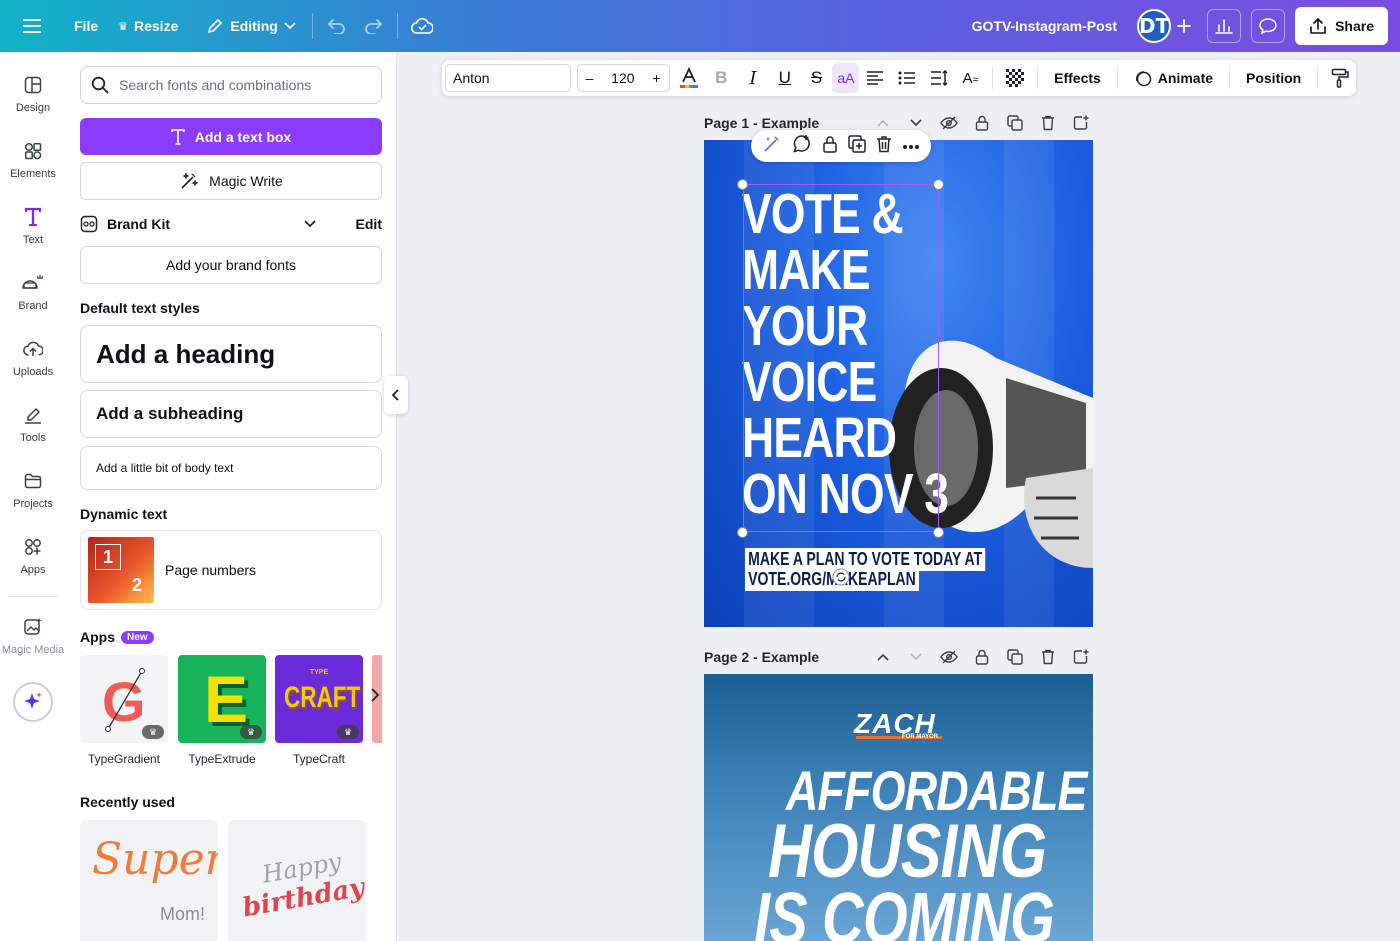  I want to click on share-button: Share, so click(1341, 26).